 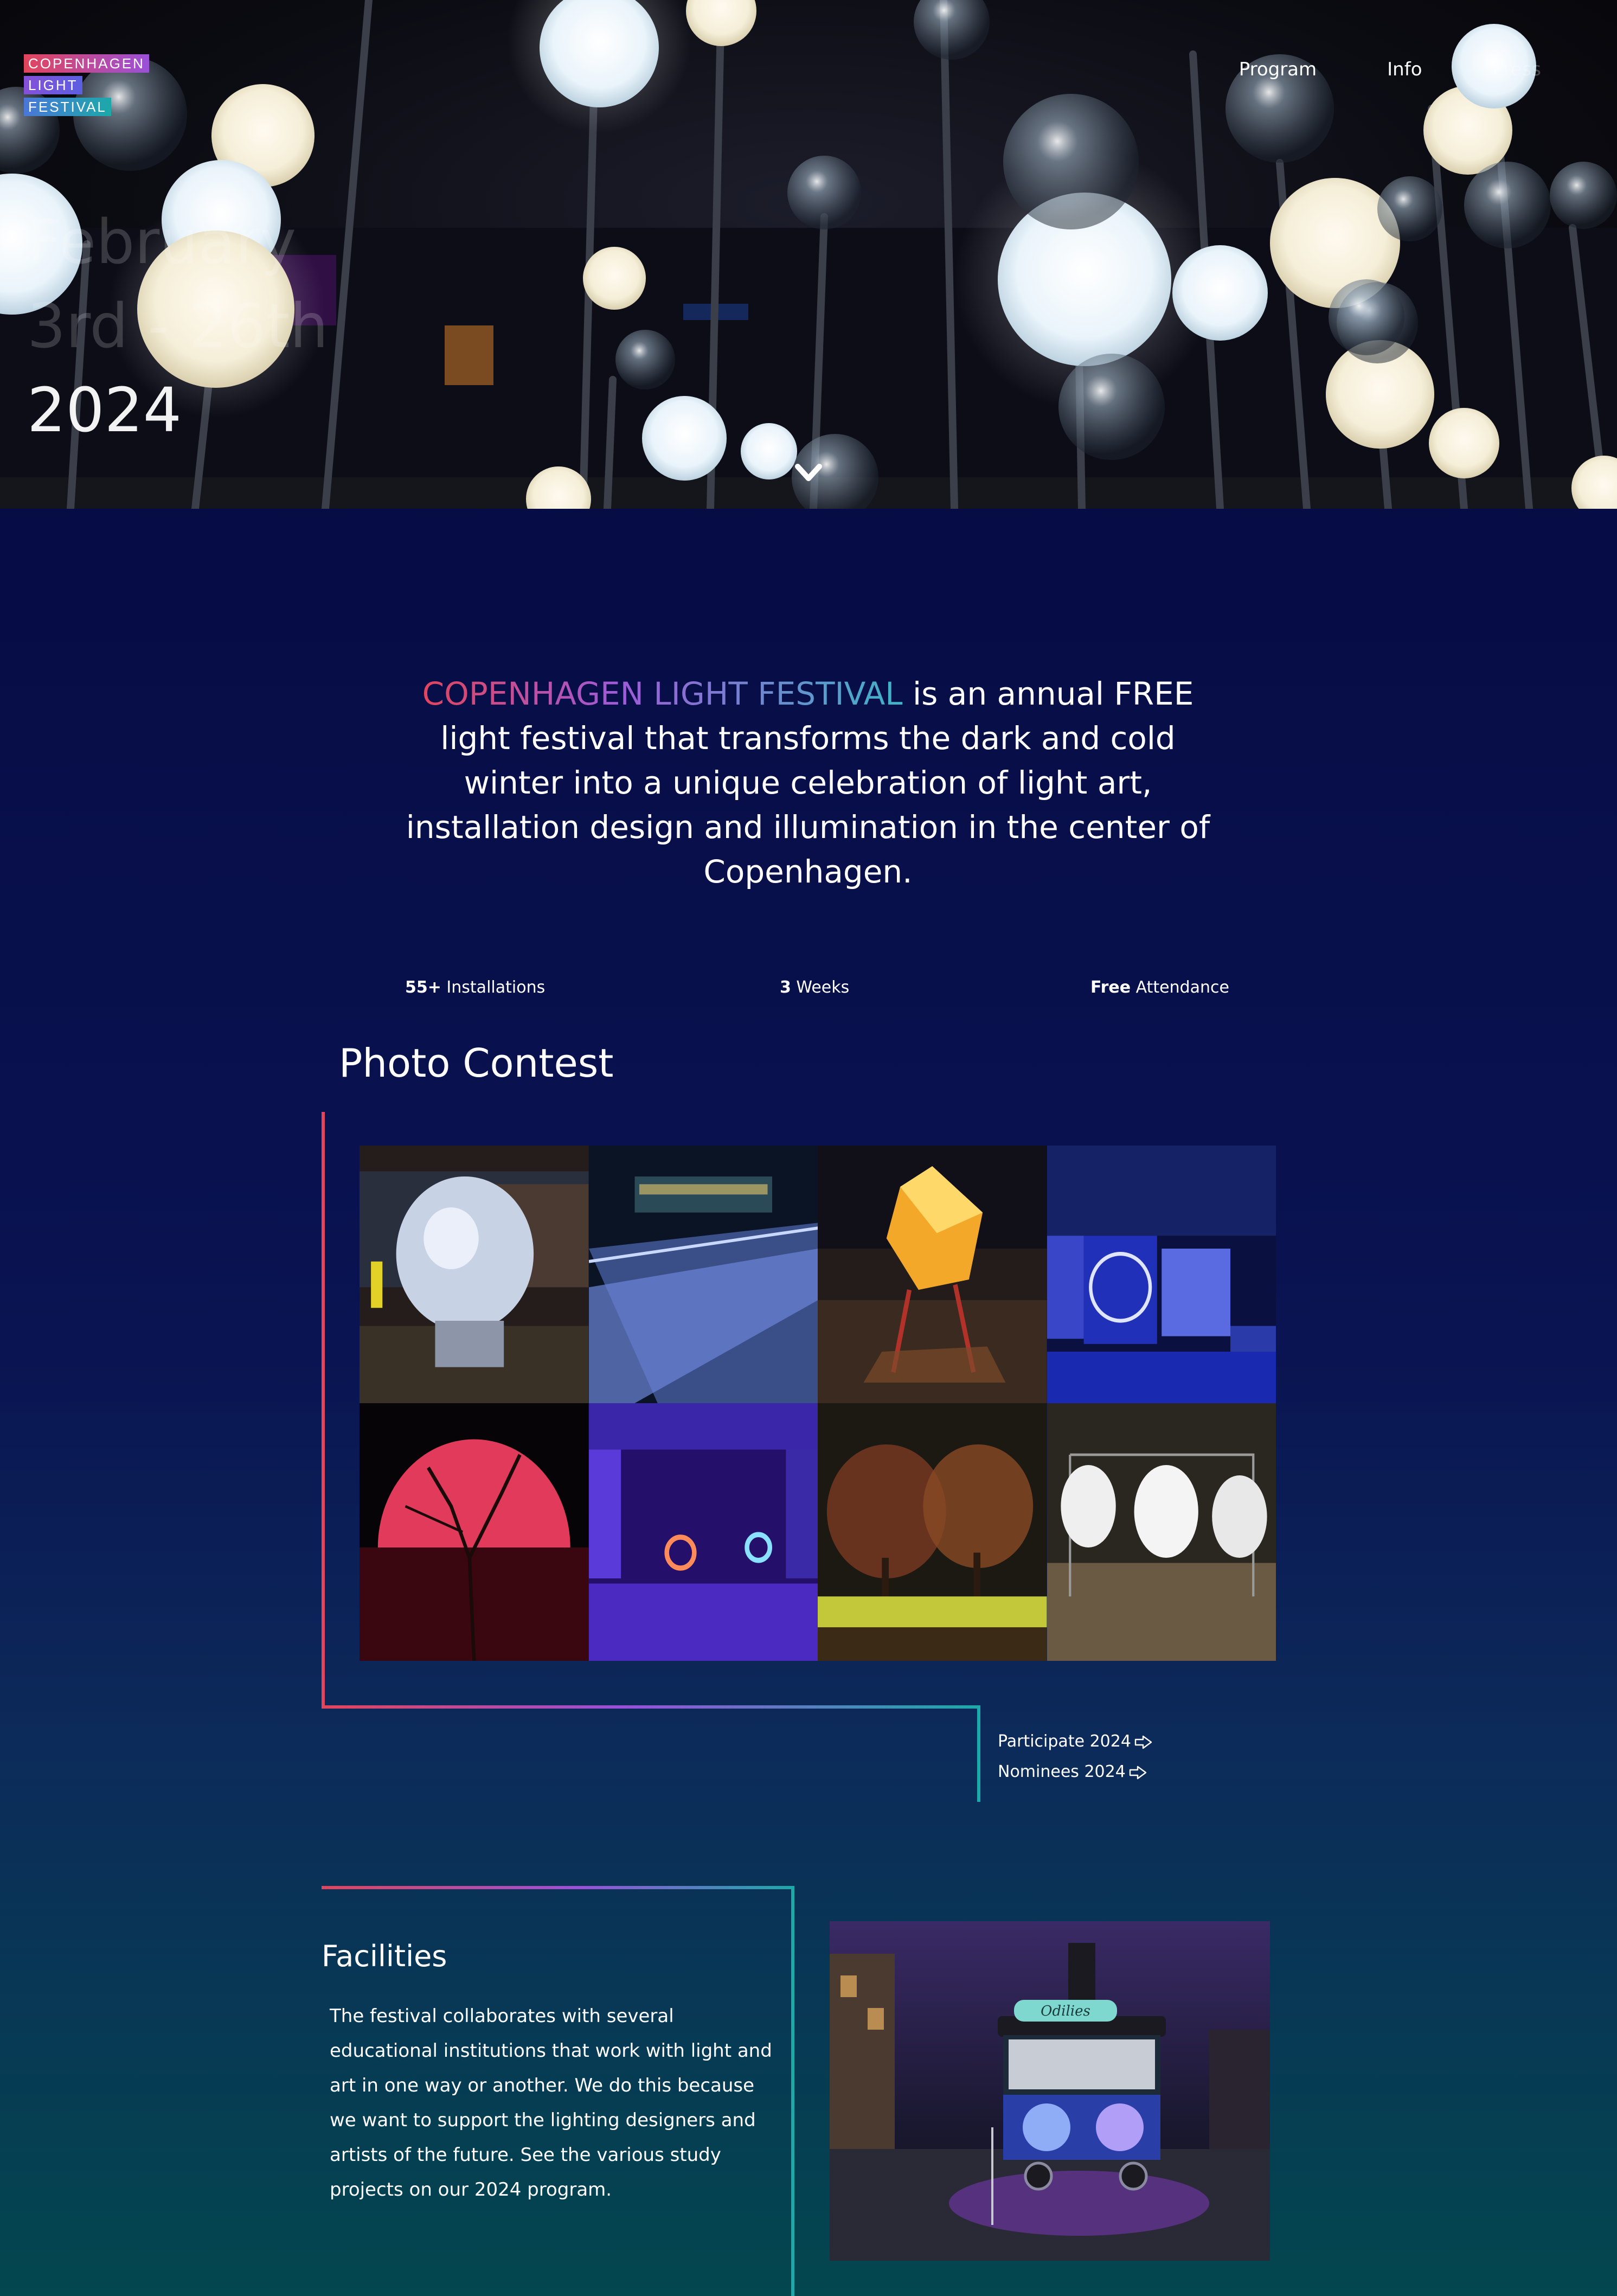 What do you see at coordinates (933, 1274) in the screenshot?
I see `gallery-photo-golden-cube` at bounding box center [933, 1274].